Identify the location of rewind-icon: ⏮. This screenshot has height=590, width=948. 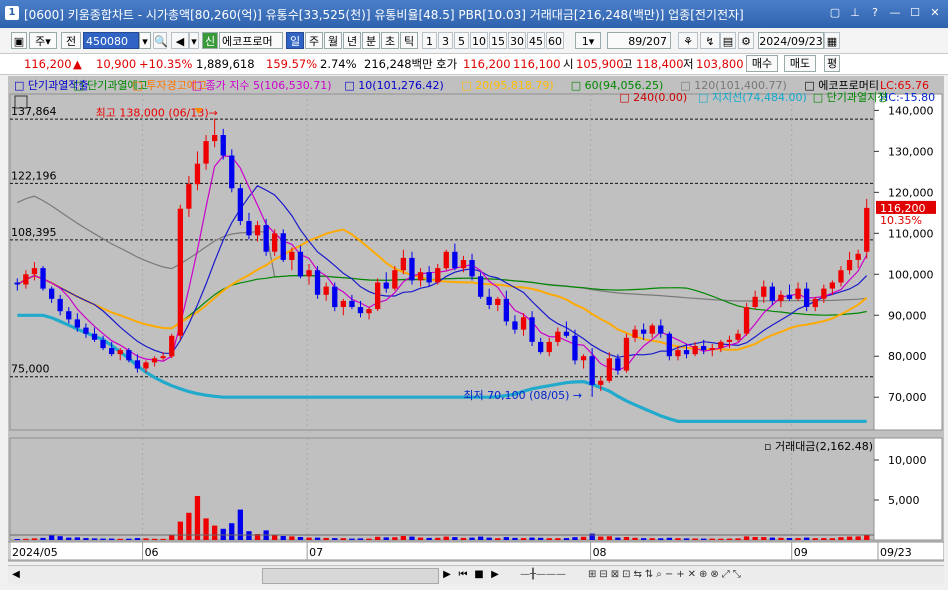
(463, 575).